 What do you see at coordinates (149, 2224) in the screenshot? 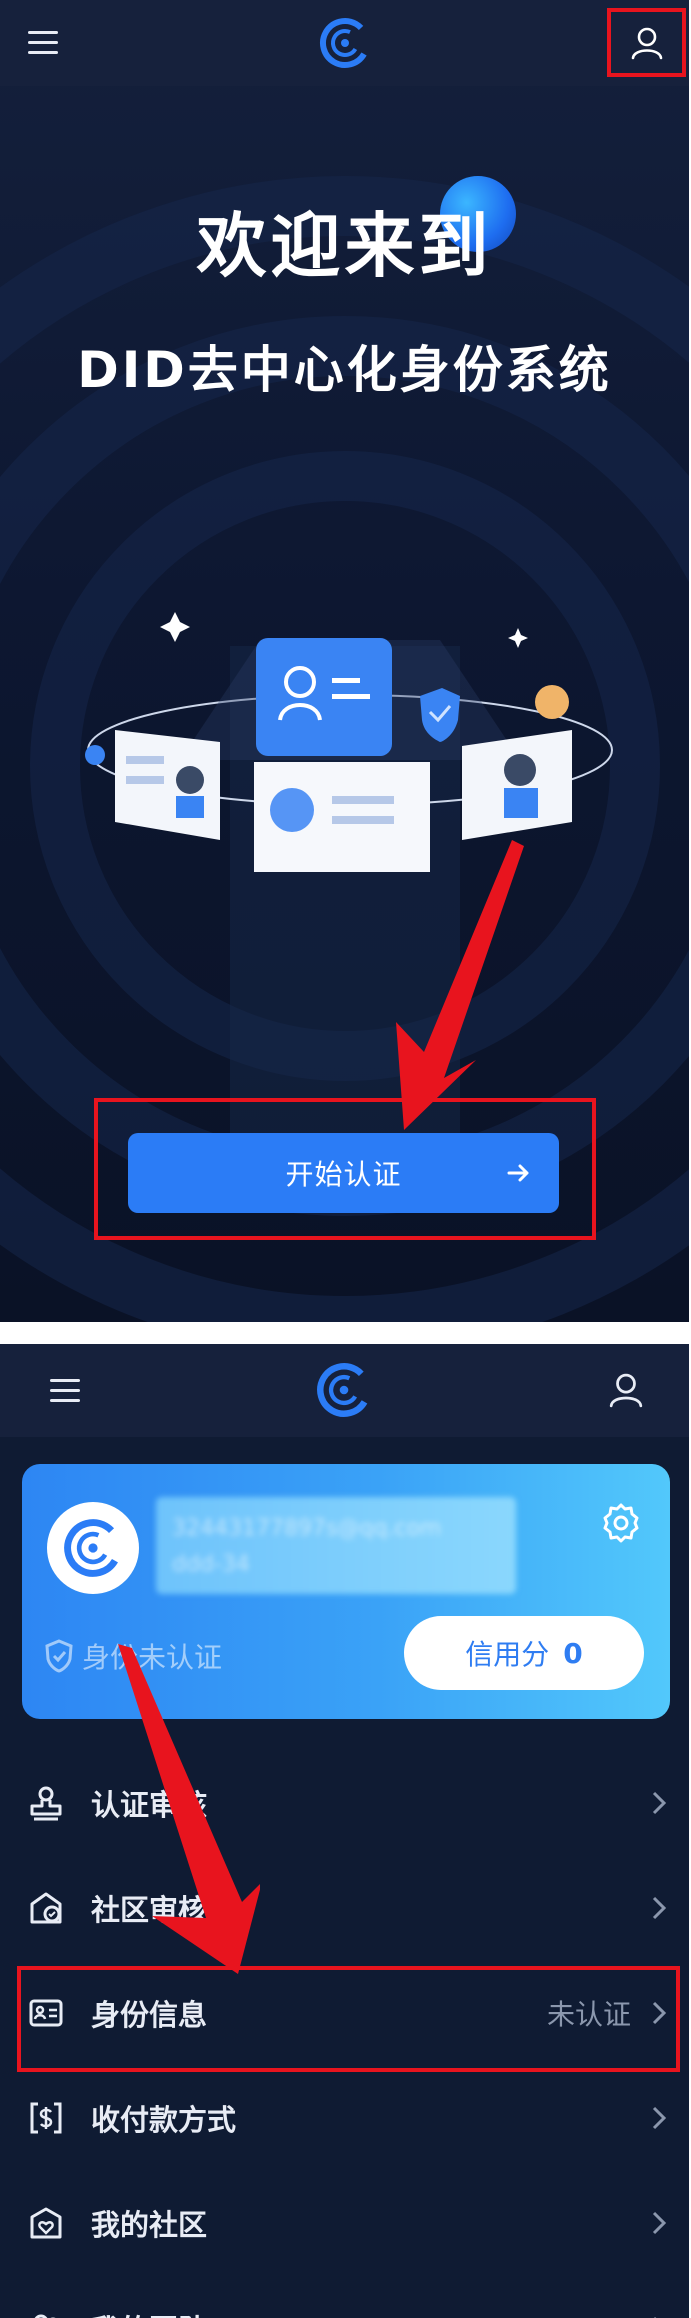
I see `menu-label: 我的社区` at bounding box center [149, 2224].